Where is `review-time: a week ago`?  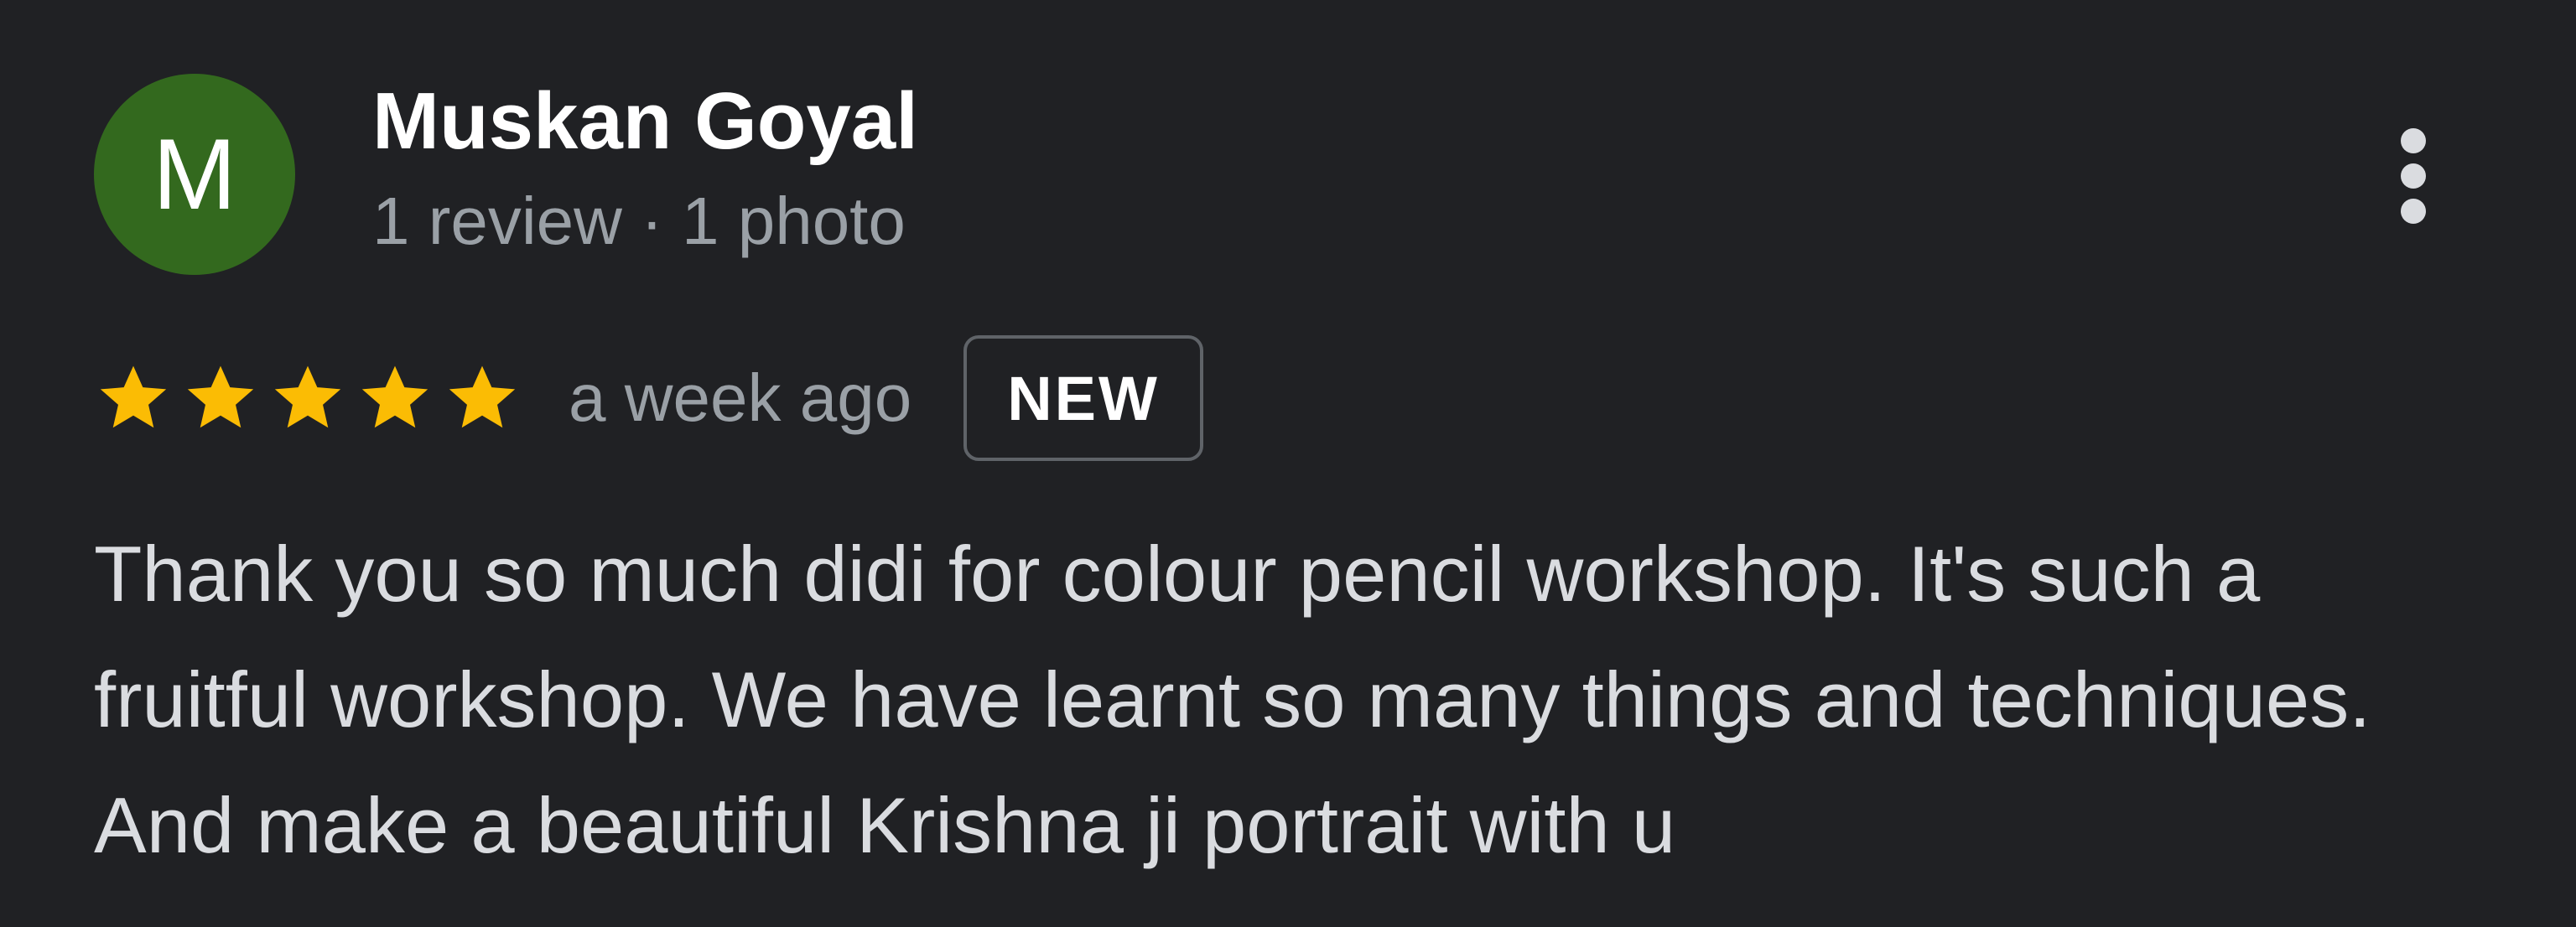 review-time: a week ago is located at coordinates (740, 397).